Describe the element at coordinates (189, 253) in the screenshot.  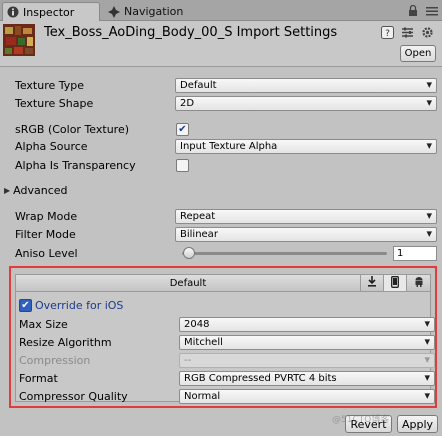
I see `aniso-slider-handle` at that location.